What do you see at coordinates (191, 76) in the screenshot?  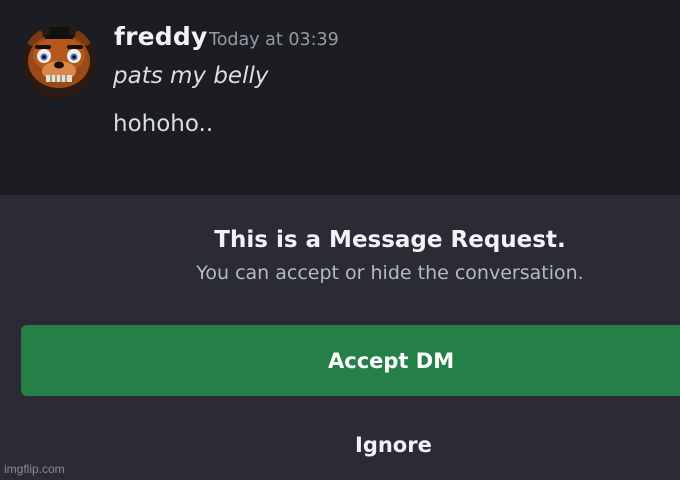 I see `message-line: pats my belly` at bounding box center [191, 76].